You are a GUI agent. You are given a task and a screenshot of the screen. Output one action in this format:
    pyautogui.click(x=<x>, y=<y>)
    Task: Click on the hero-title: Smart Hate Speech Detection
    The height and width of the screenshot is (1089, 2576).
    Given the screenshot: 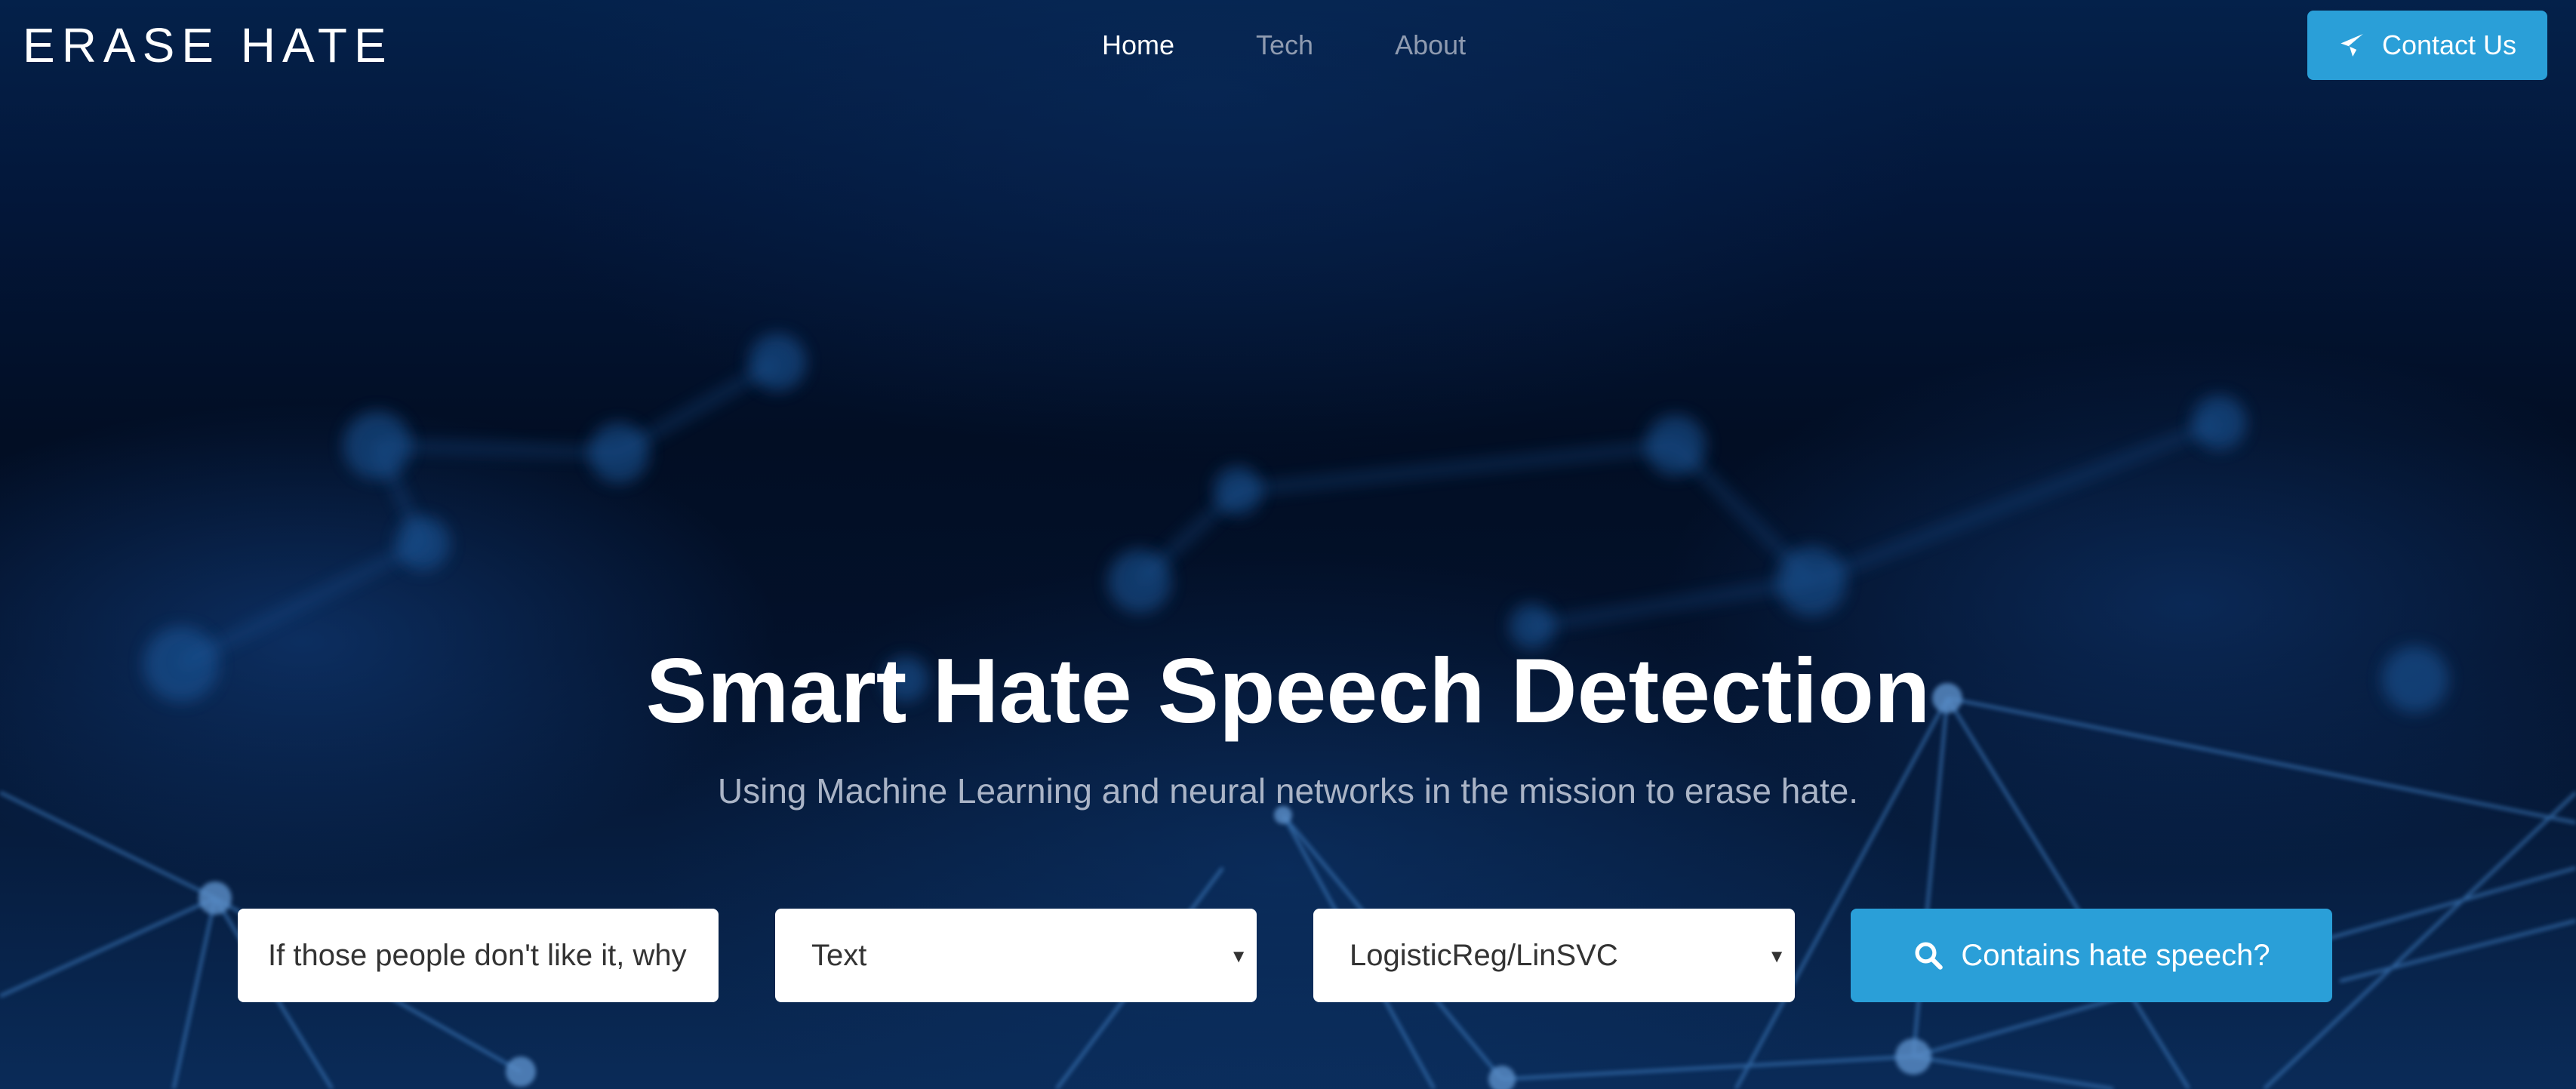 What is the action you would take?
    pyautogui.click(x=1288, y=690)
    